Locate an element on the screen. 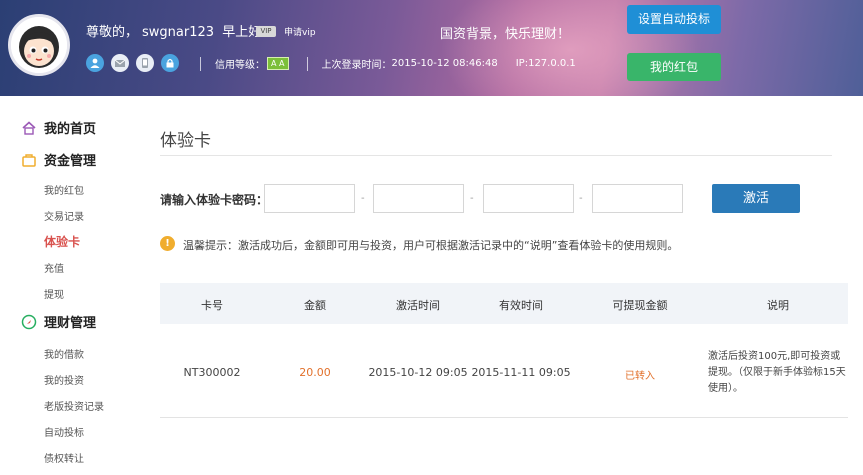 The width and height of the screenshot is (863, 475). sidebar-item-experience-card: 体验卡 is located at coordinates (62, 241).